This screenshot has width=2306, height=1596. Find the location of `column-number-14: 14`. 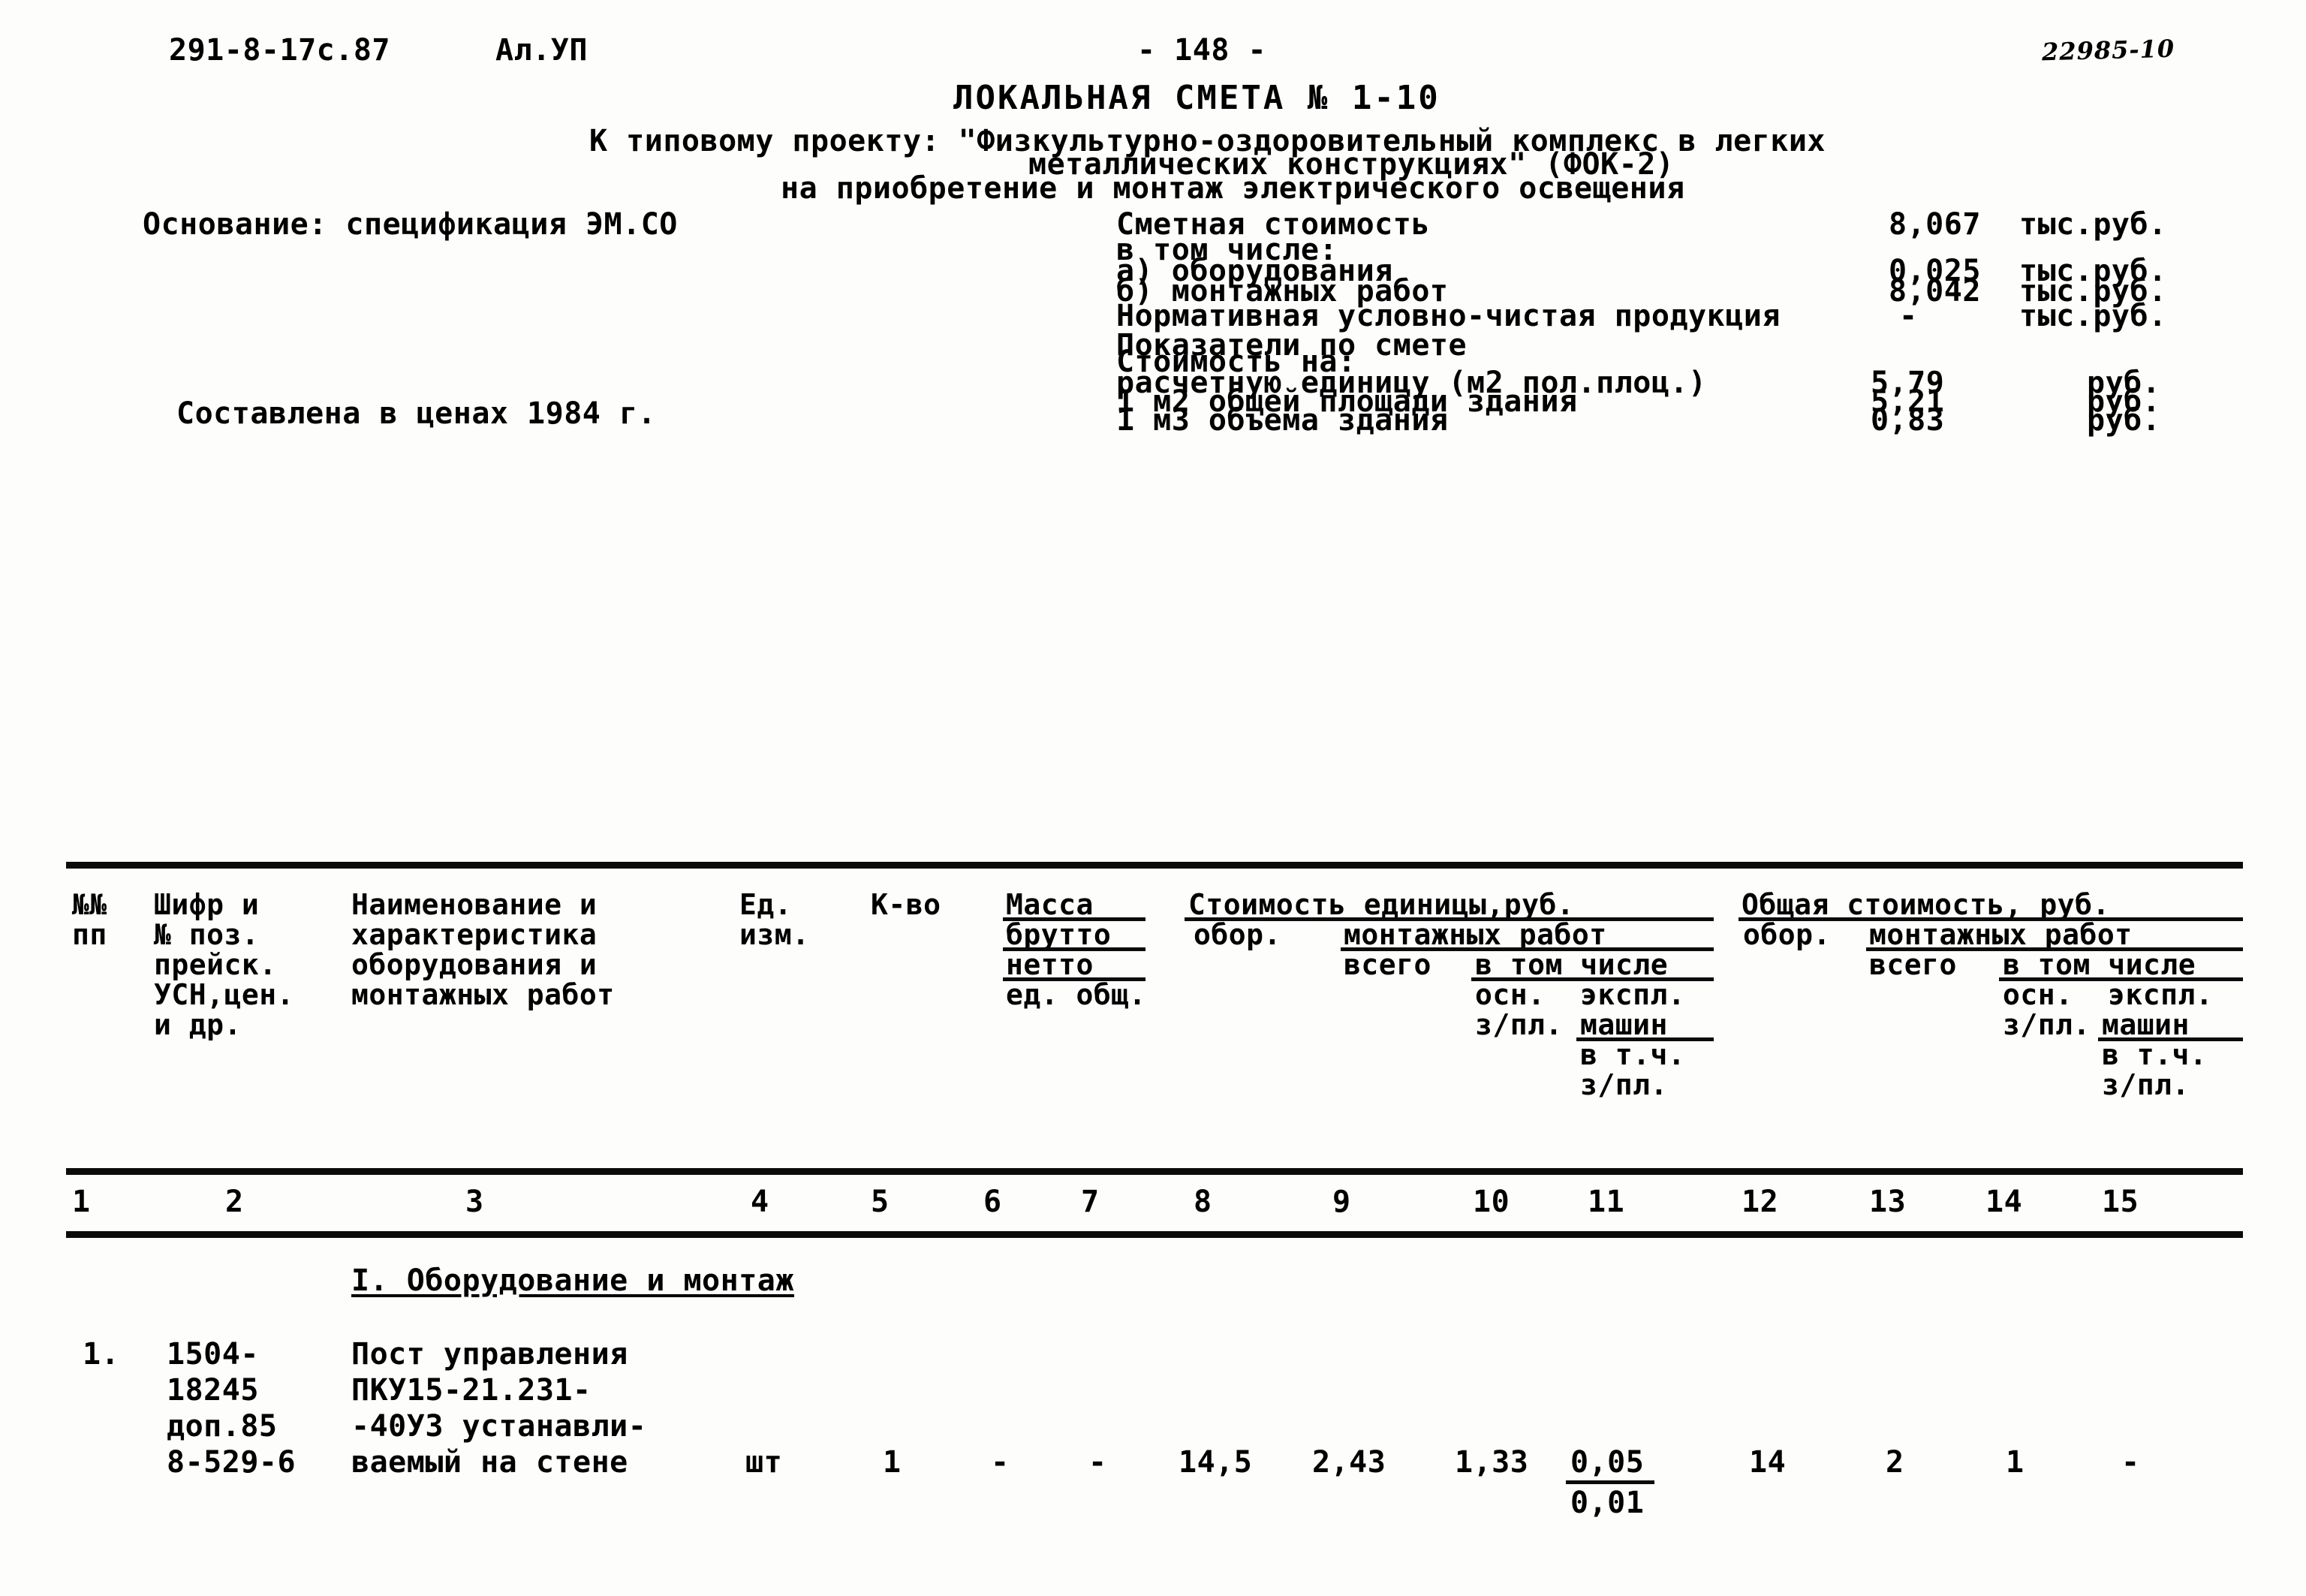

column-number-14: 14 is located at coordinates (2004, 1202).